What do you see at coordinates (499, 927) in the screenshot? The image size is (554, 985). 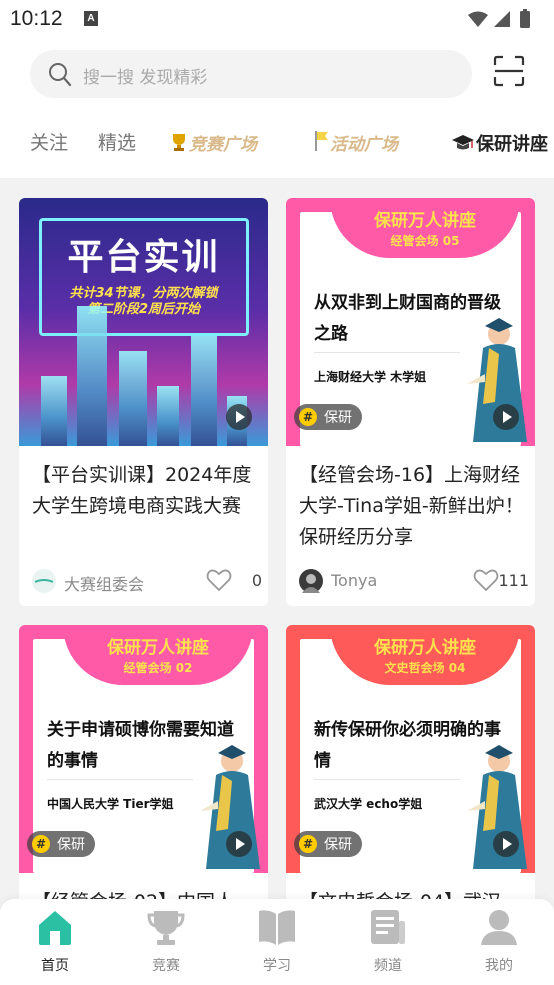 I see `profile-icon` at bounding box center [499, 927].